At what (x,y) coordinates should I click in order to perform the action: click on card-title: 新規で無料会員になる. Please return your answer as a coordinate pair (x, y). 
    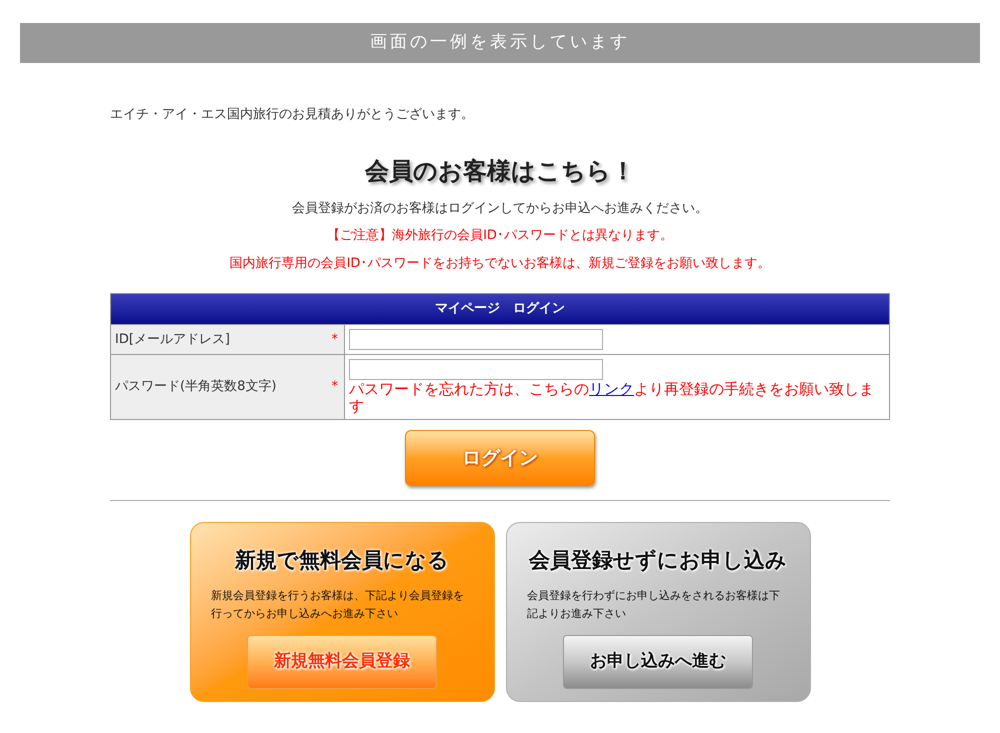
    Looking at the image, I should click on (342, 560).